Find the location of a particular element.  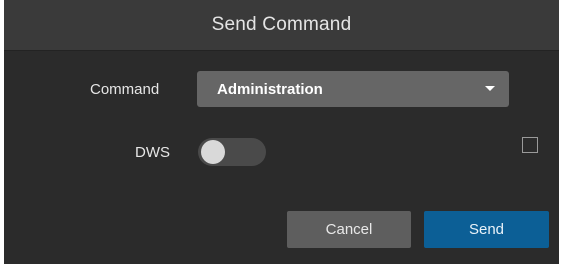

dws-label: DWS is located at coordinates (152, 152).